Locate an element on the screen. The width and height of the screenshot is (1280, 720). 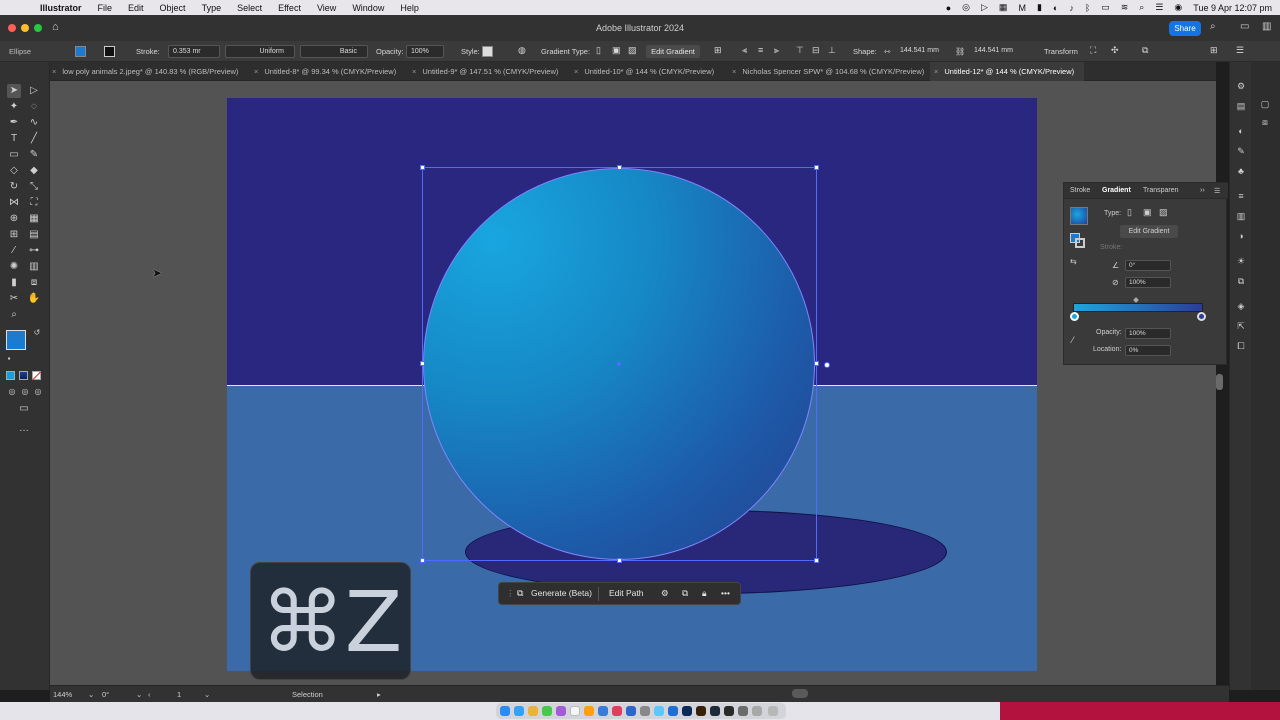
artboard-number: 1 is located at coordinates (179, 694).